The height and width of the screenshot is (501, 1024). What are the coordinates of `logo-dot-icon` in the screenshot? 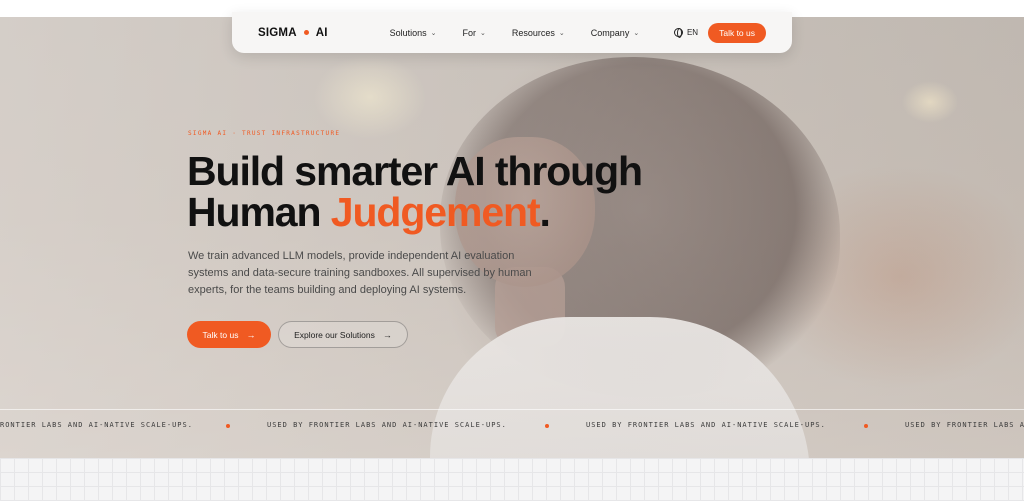 It's located at (306, 32).